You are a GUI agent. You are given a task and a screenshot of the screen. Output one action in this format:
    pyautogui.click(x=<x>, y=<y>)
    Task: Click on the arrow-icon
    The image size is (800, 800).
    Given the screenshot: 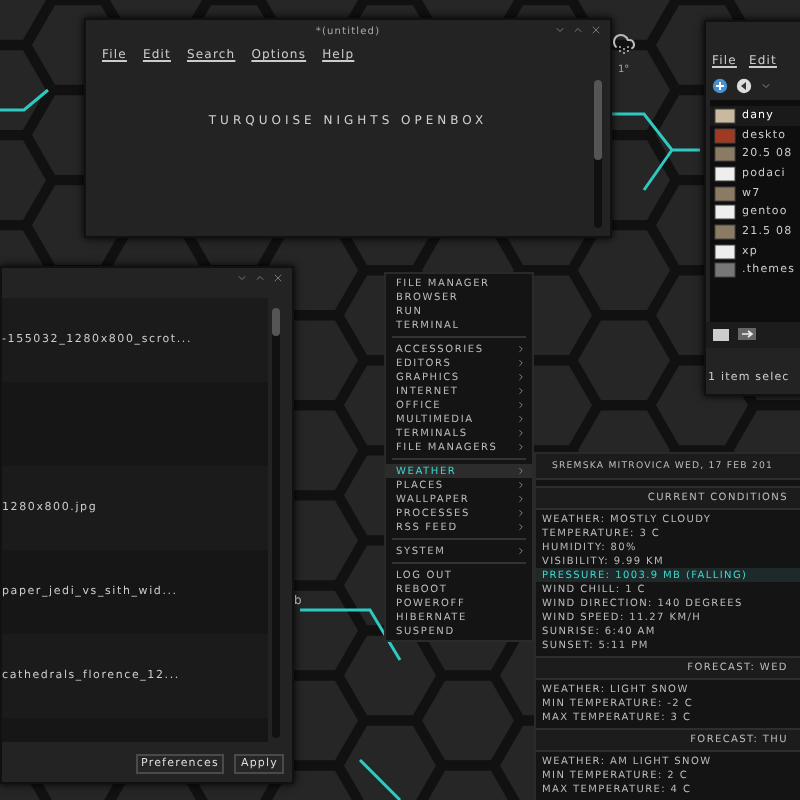 What is the action you would take?
    pyautogui.click(x=747, y=334)
    